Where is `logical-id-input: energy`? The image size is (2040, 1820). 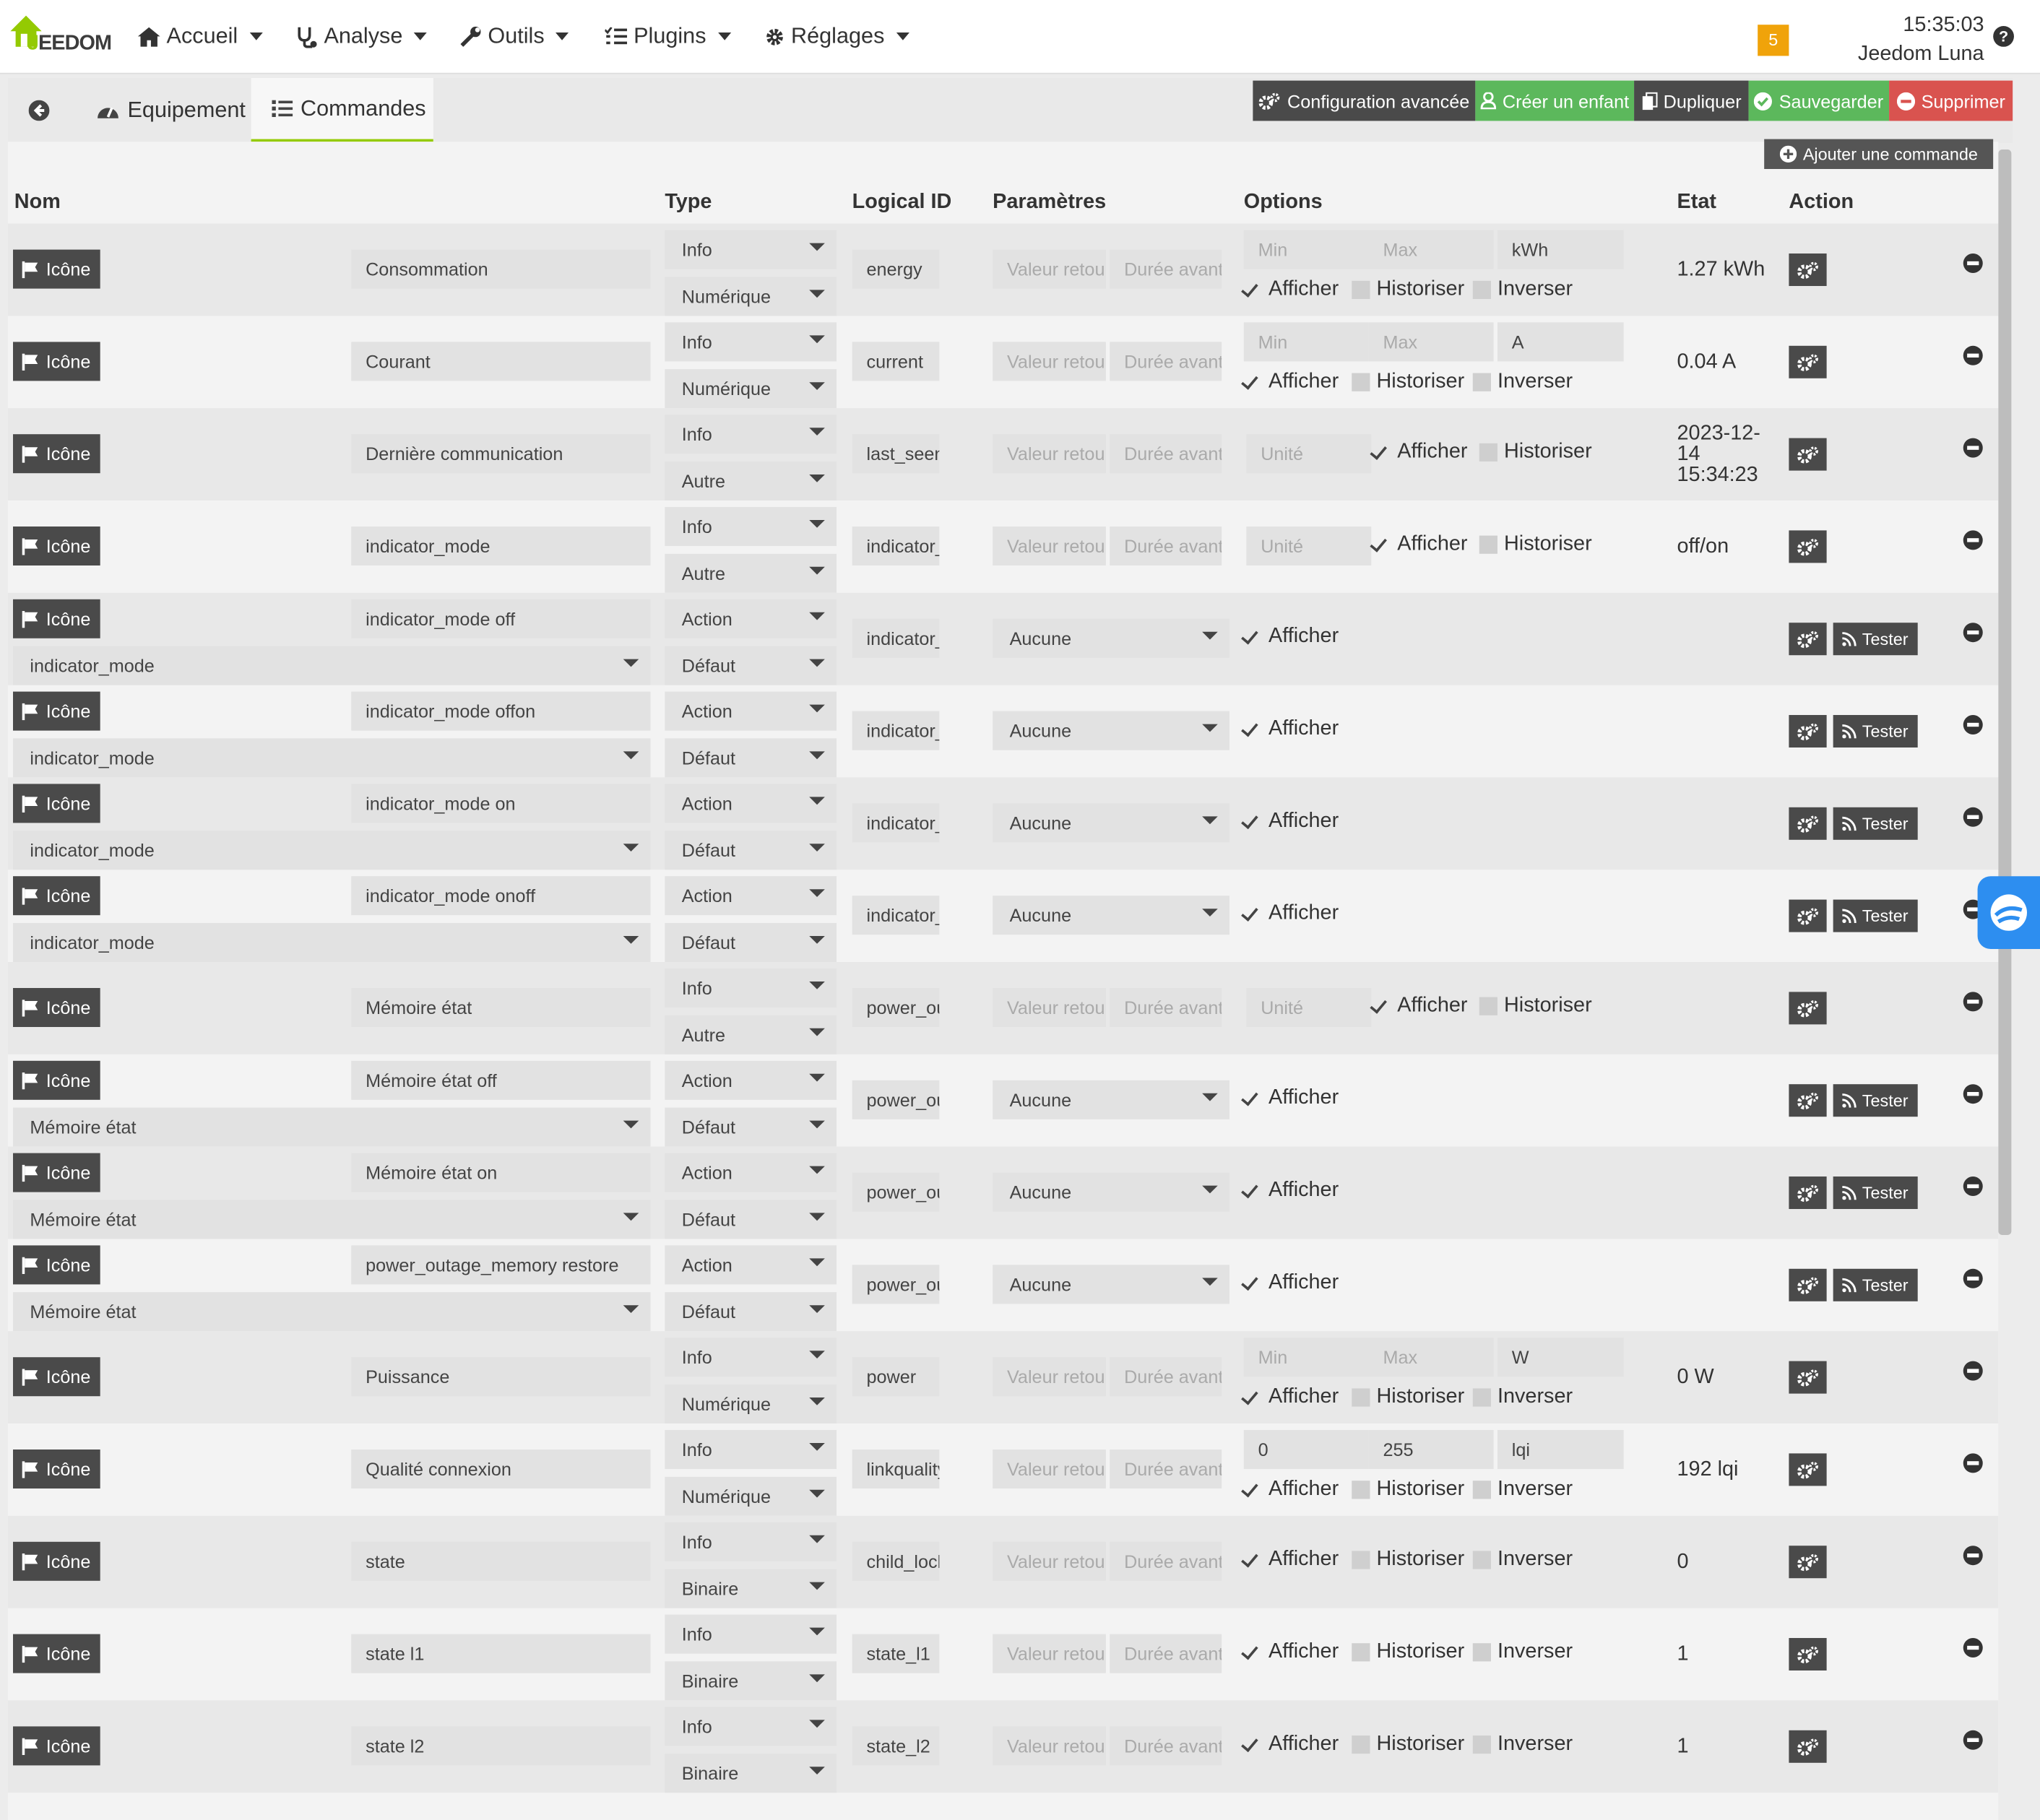
logical-id-input: energy is located at coordinates (896, 269).